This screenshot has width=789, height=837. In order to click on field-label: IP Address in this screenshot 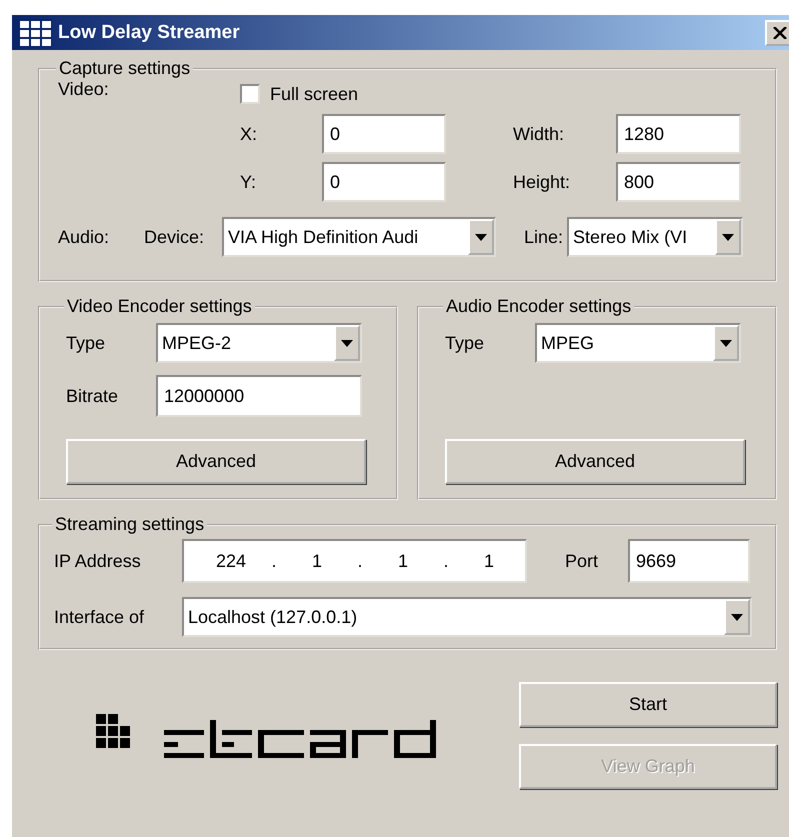, I will do `click(98, 561)`.